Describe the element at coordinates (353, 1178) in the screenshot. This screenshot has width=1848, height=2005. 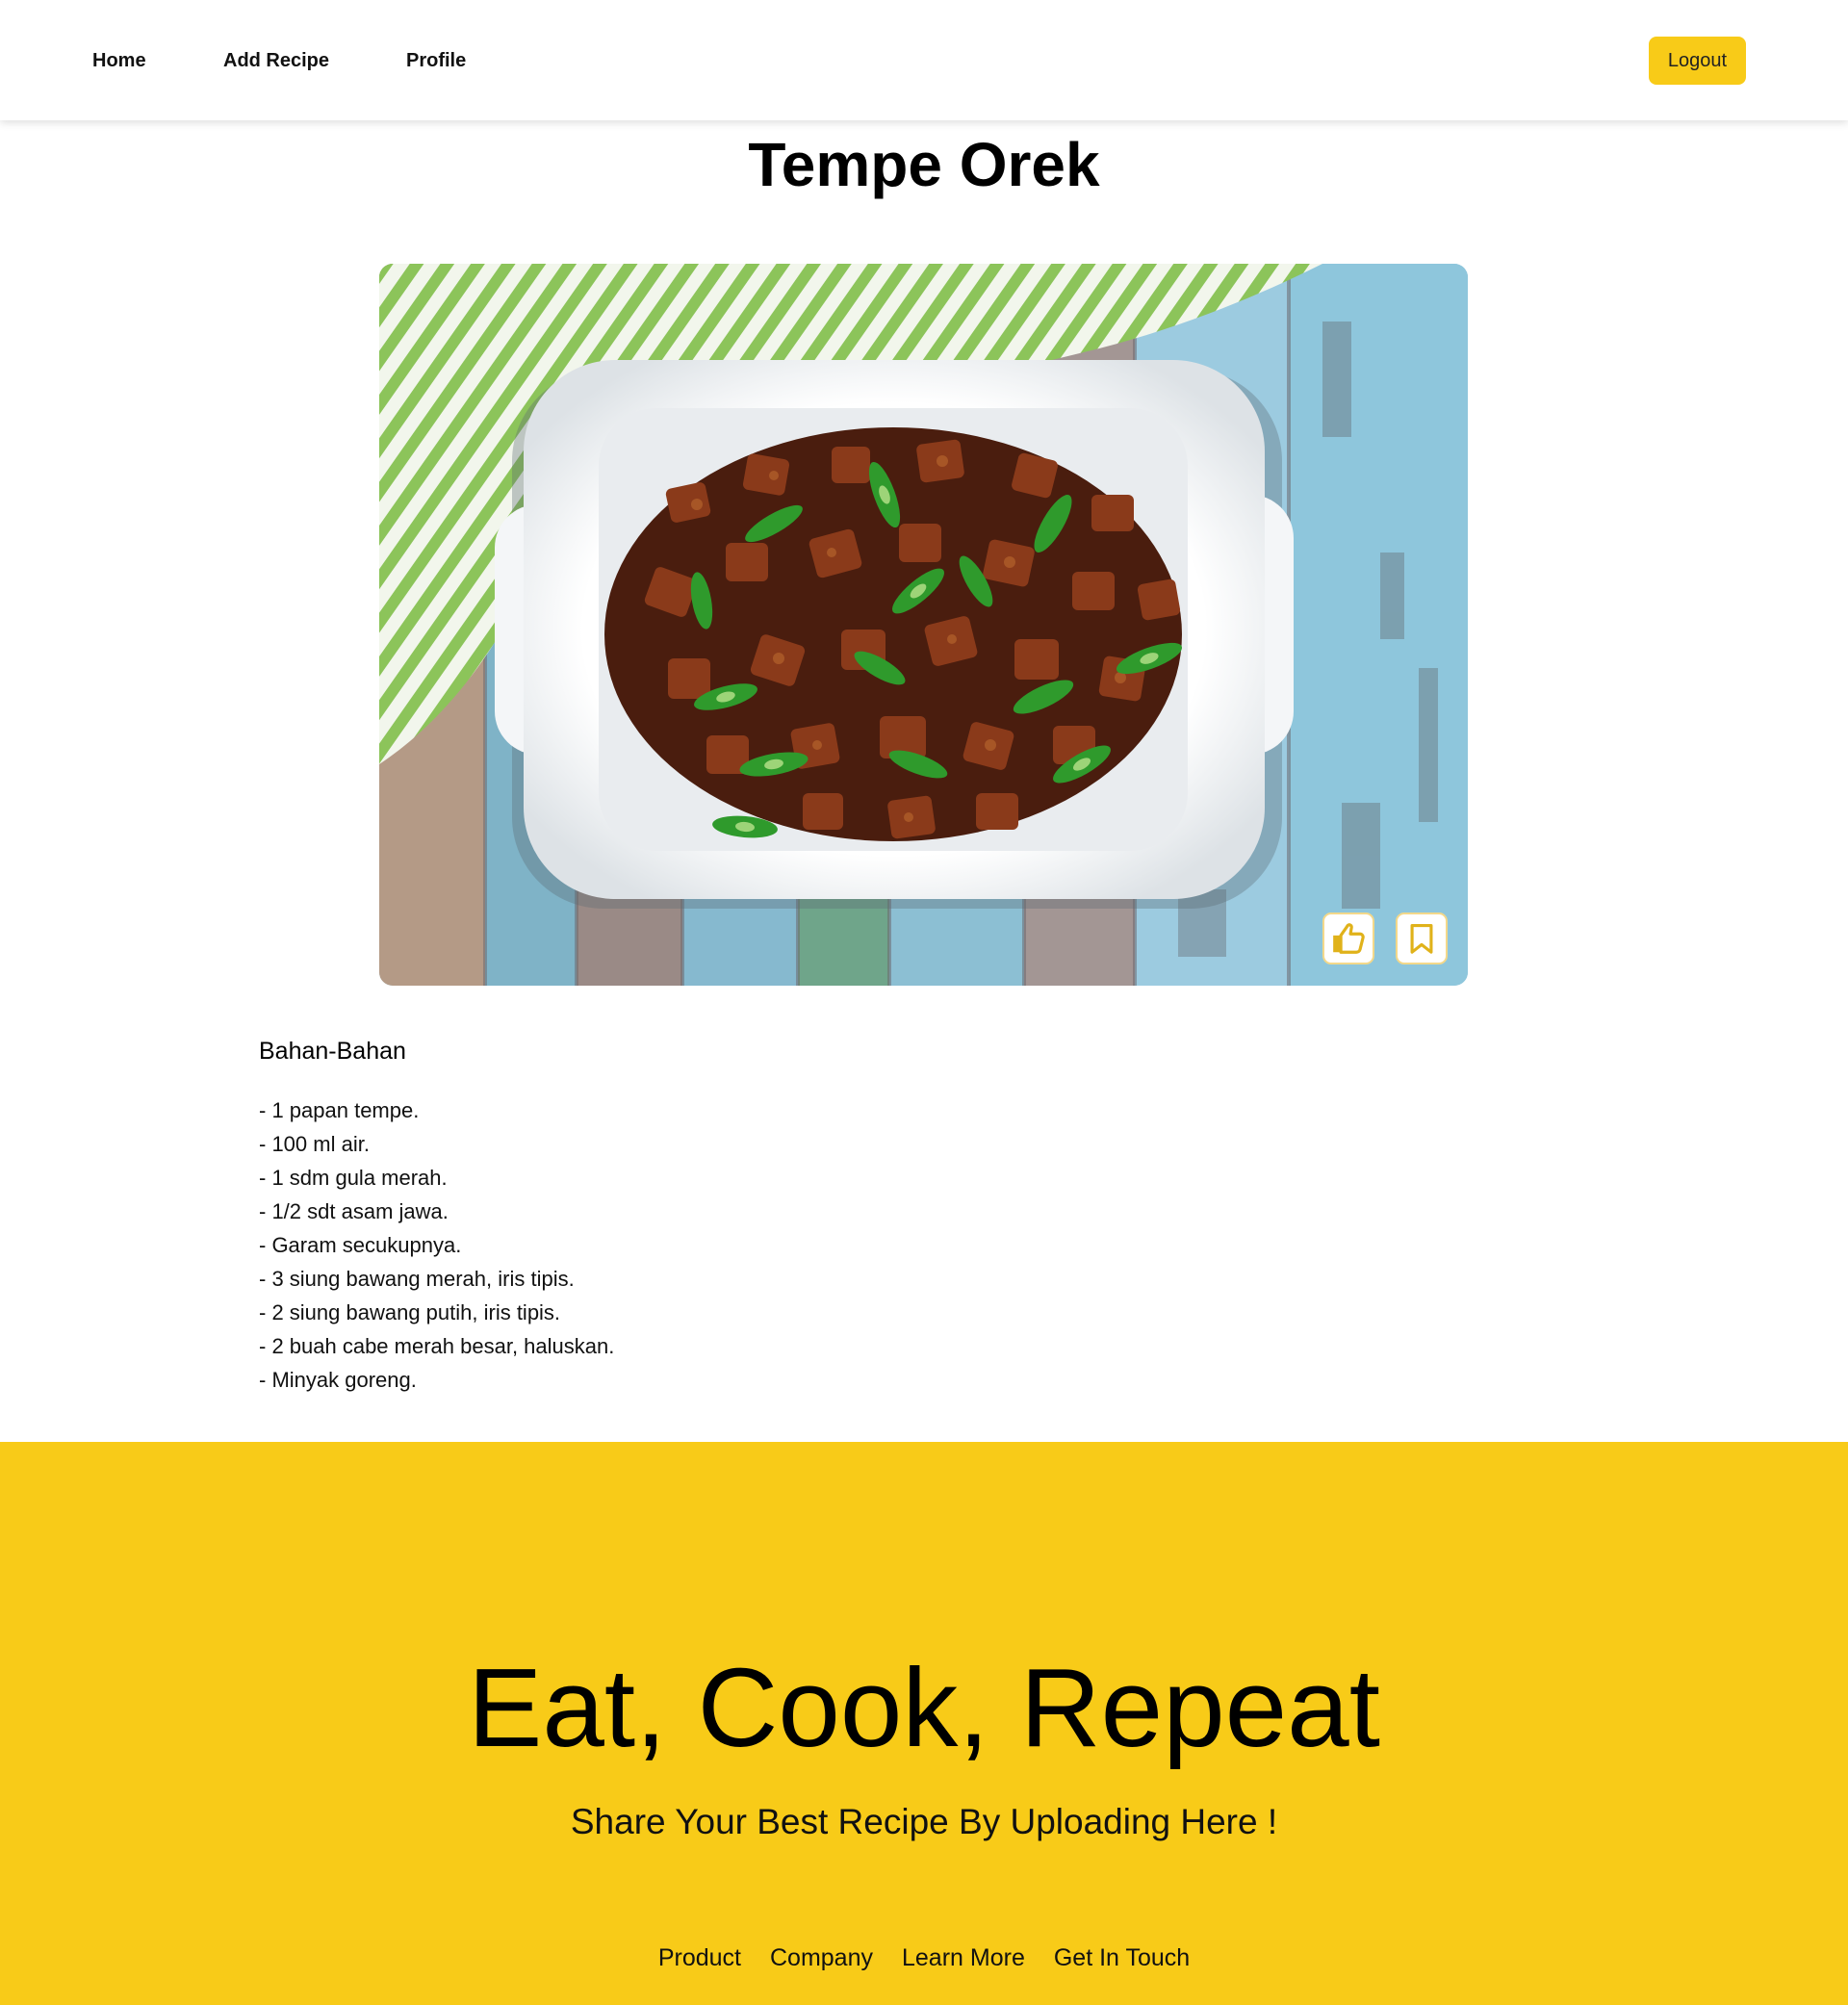
I see `ingredient-item: - 1 sdm gula merah.` at that location.